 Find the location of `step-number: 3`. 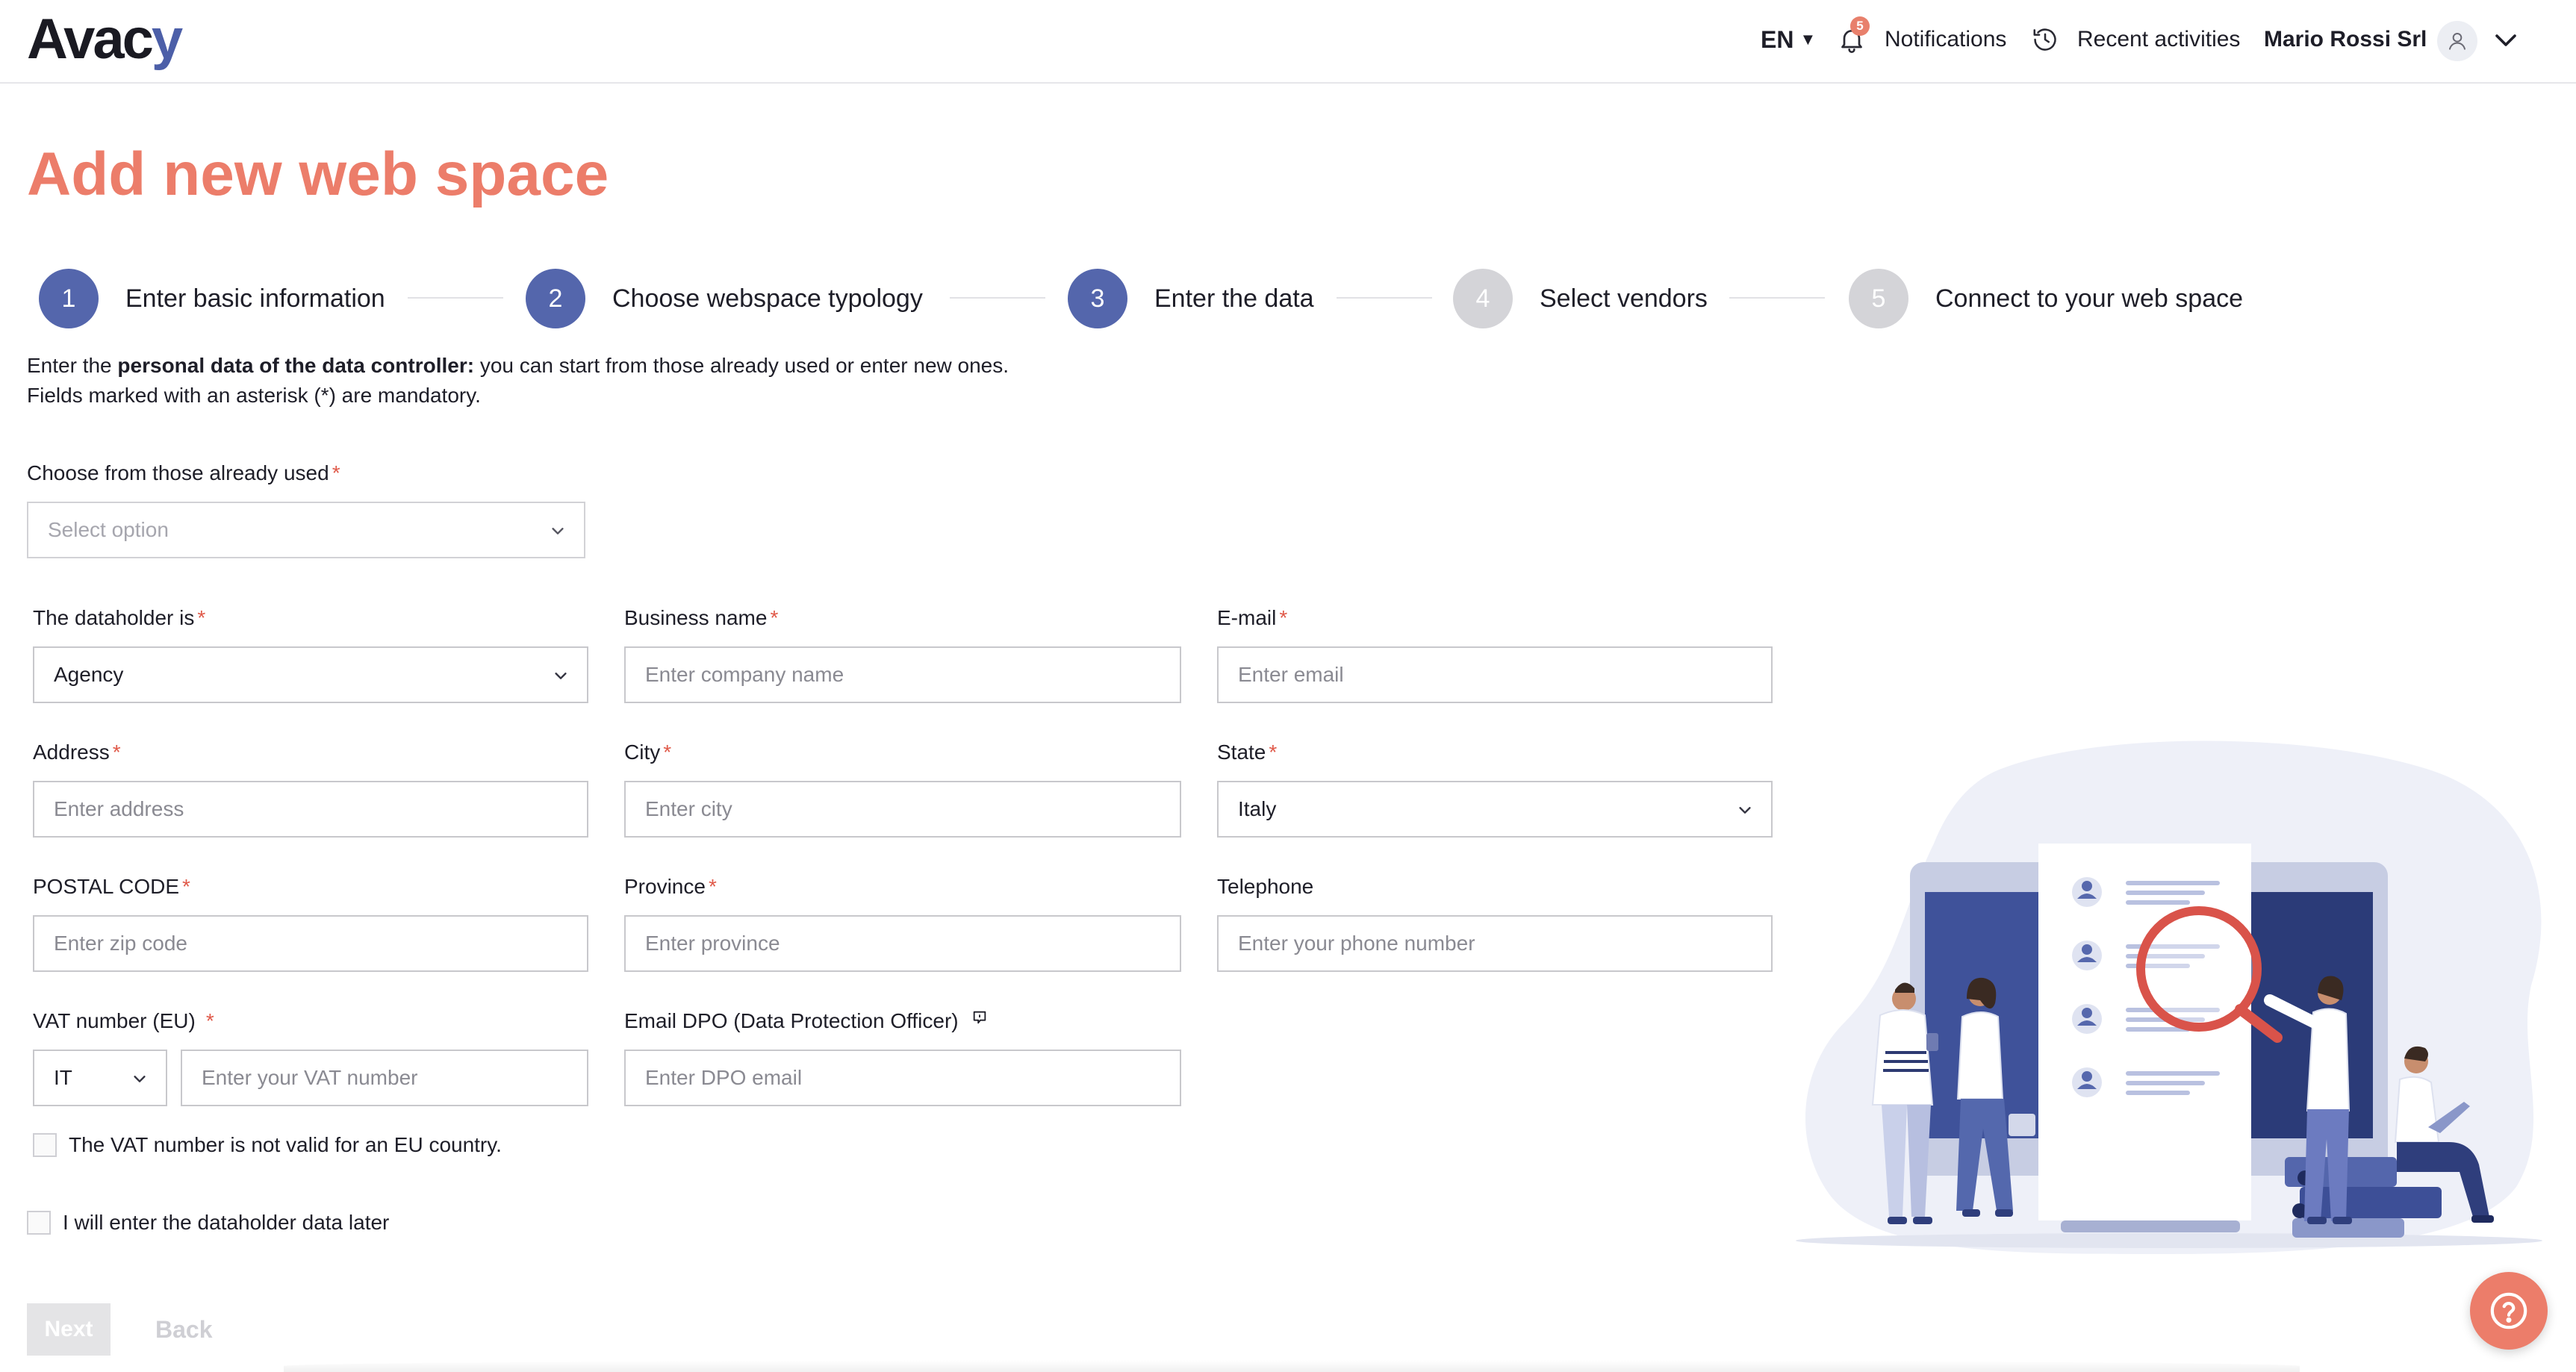

step-number: 3 is located at coordinates (1097, 298).